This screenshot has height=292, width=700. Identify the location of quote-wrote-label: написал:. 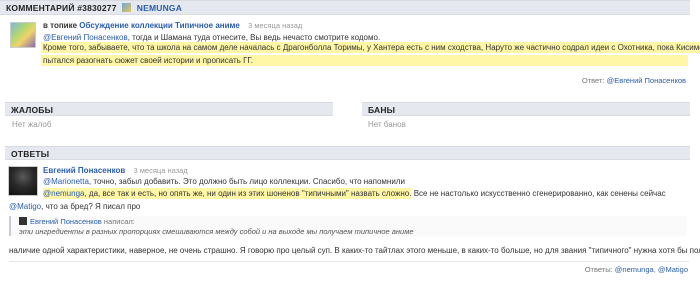
(119, 221).